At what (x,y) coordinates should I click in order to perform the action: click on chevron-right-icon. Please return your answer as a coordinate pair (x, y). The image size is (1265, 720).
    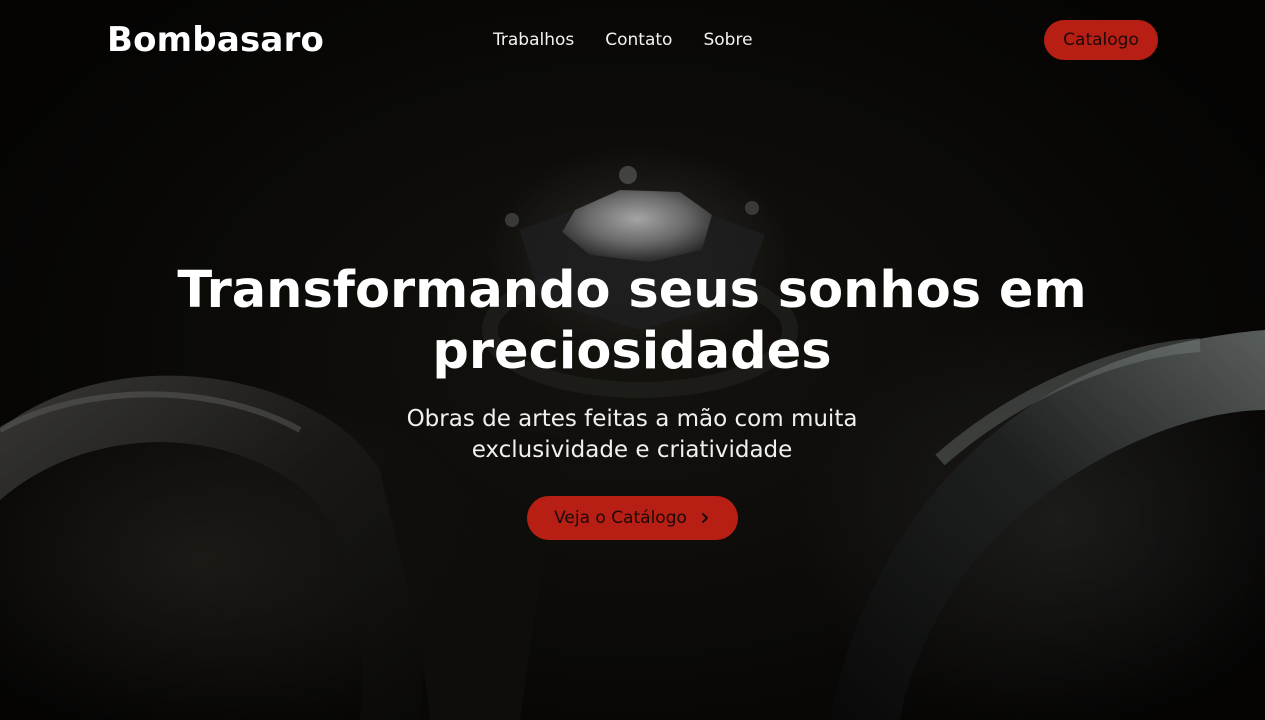
    Looking at the image, I should click on (704, 518).